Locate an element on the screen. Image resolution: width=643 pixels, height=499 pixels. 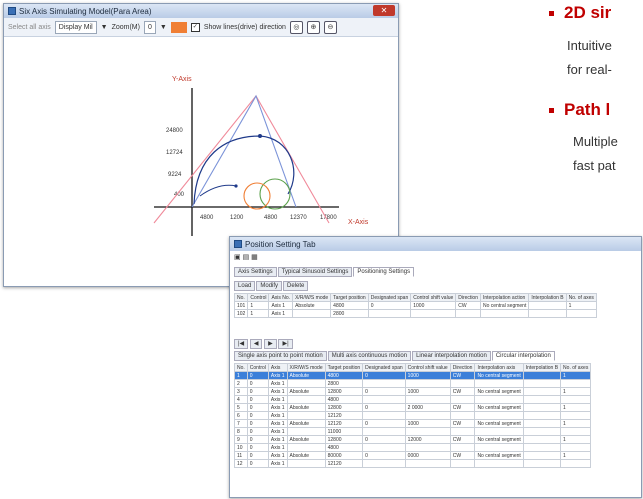
column-header: Interpolation B is located at coordinates (542, 367).